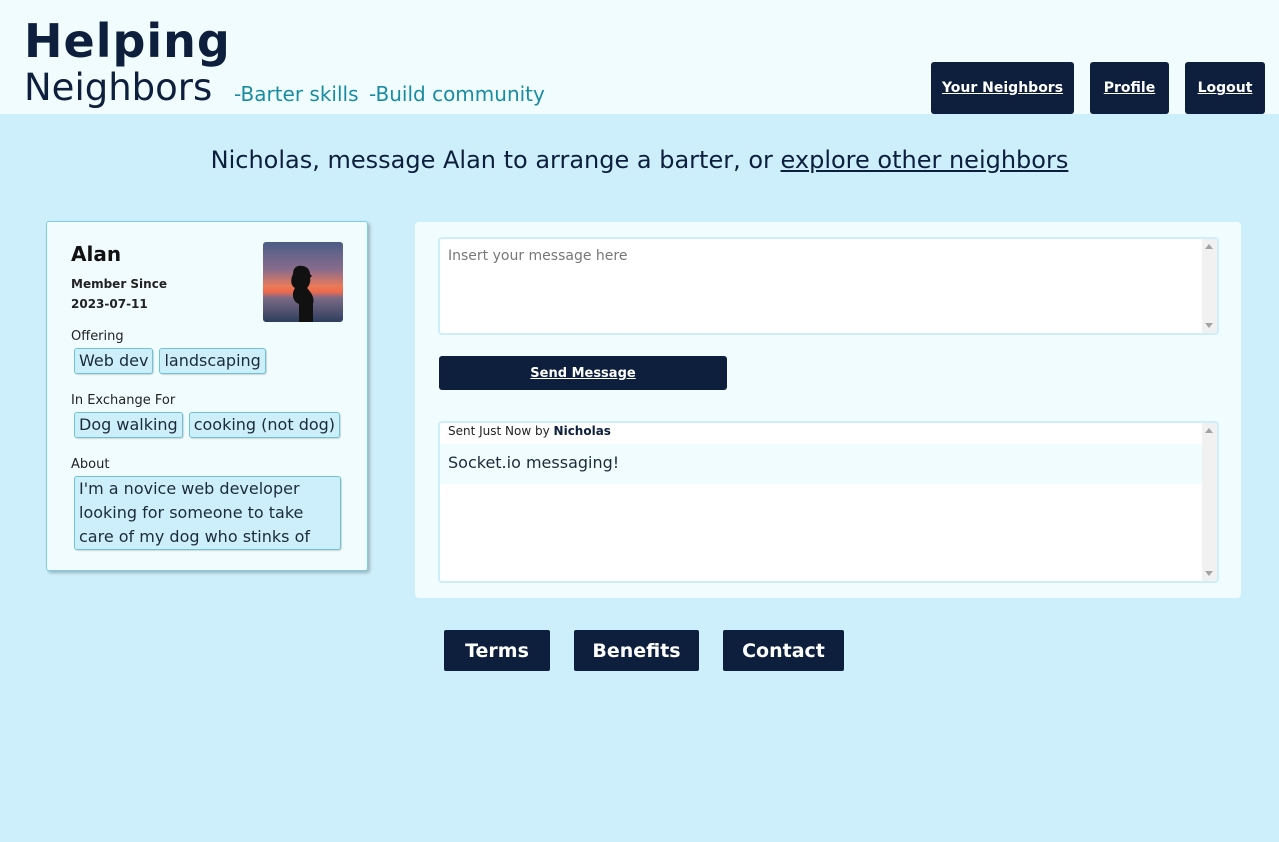 The height and width of the screenshot is (842, 1279). What do you see at coordinates (96, 254) in the screenshot?
I see `neighbor-name: Alan` at bounding box center [96, 254].